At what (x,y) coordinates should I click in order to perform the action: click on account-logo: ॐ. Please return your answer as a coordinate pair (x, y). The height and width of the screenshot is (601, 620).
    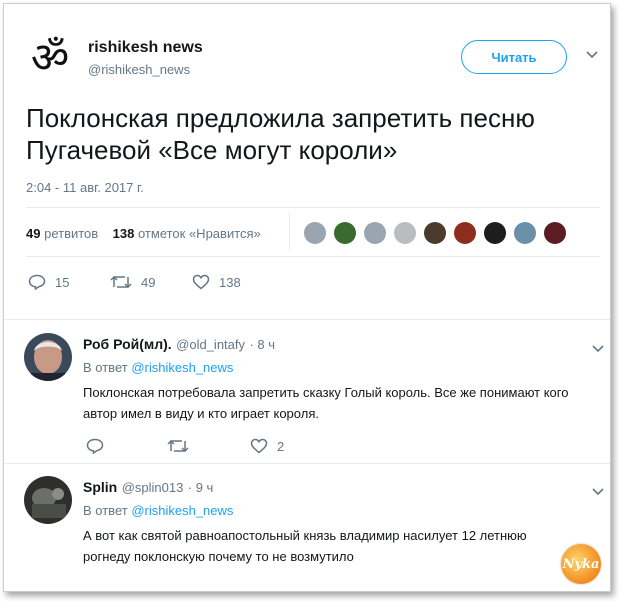
    Looking at the image, I should click on (50, 57).